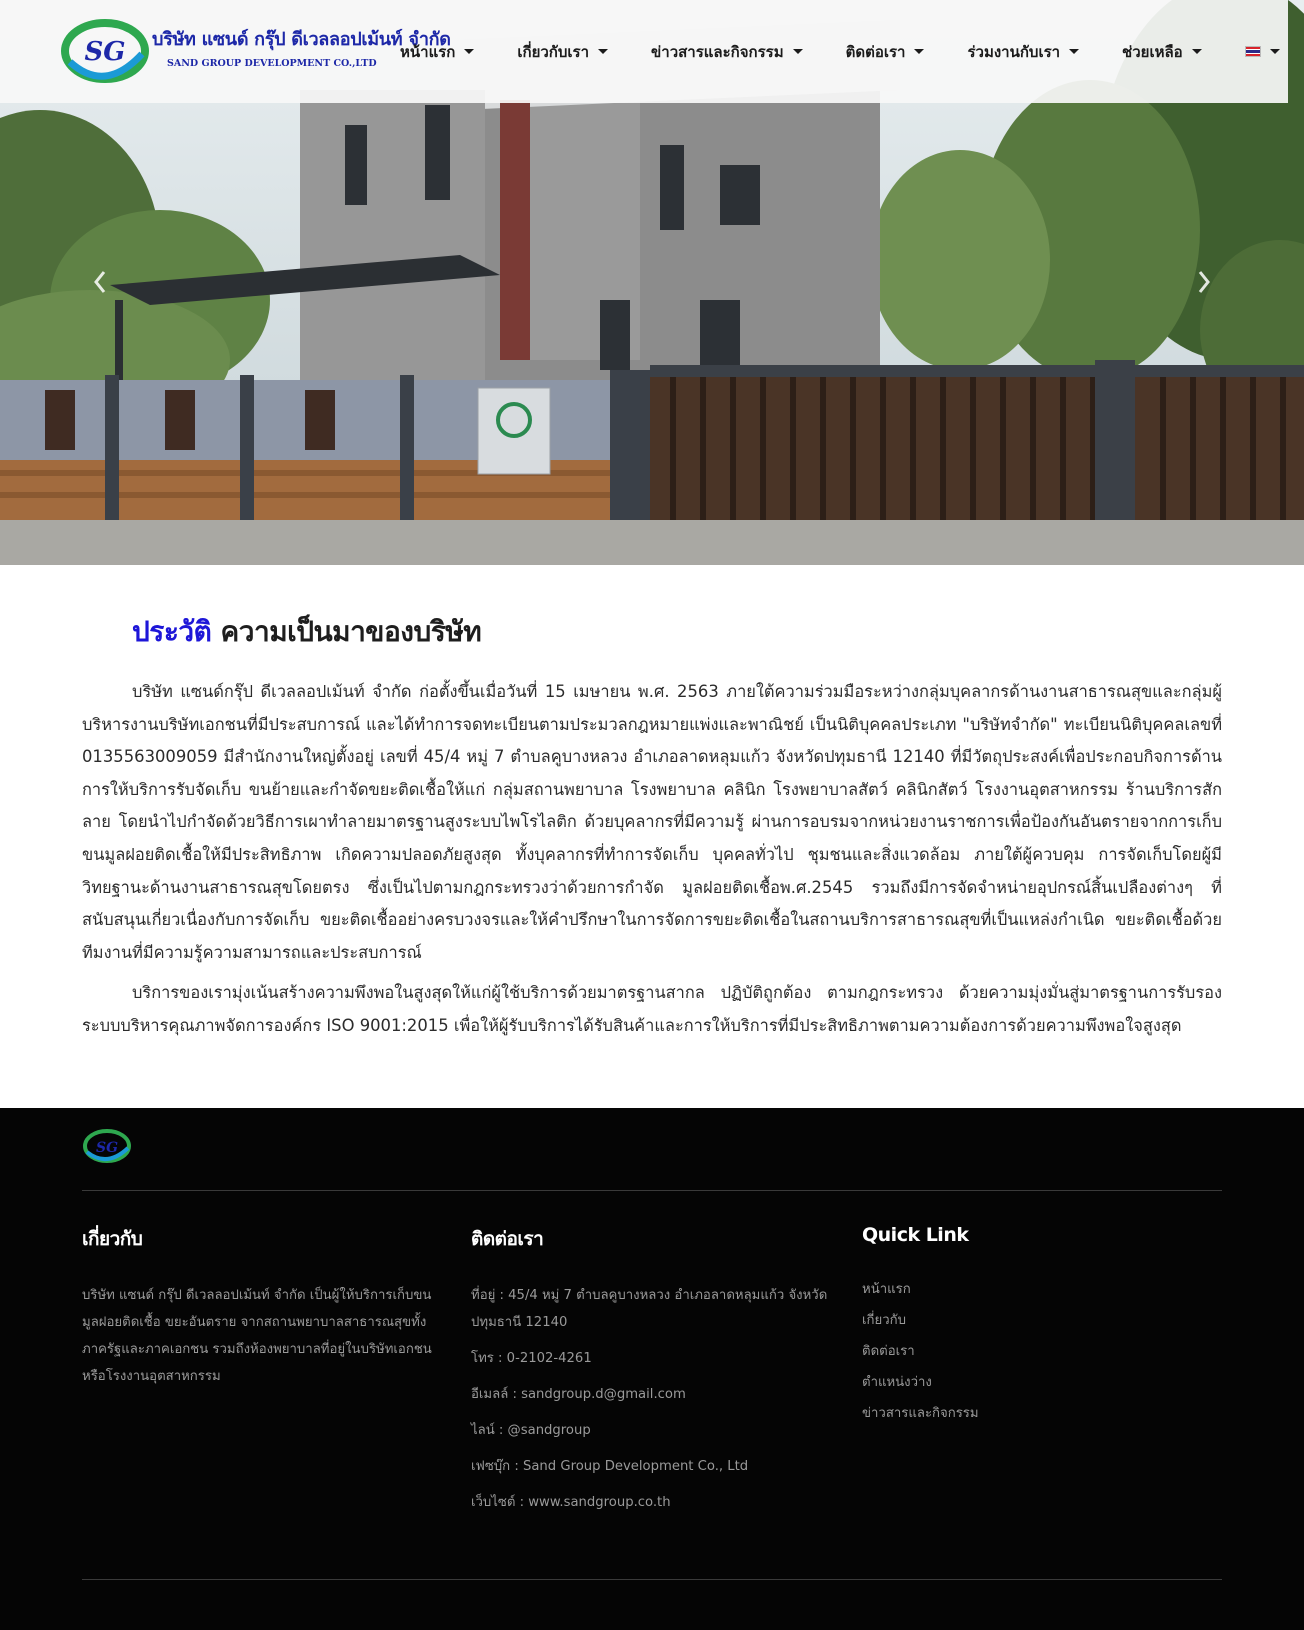 This screenshot has width=1304, height=1630. I want to click on language-switcher, so click(1262, 51).